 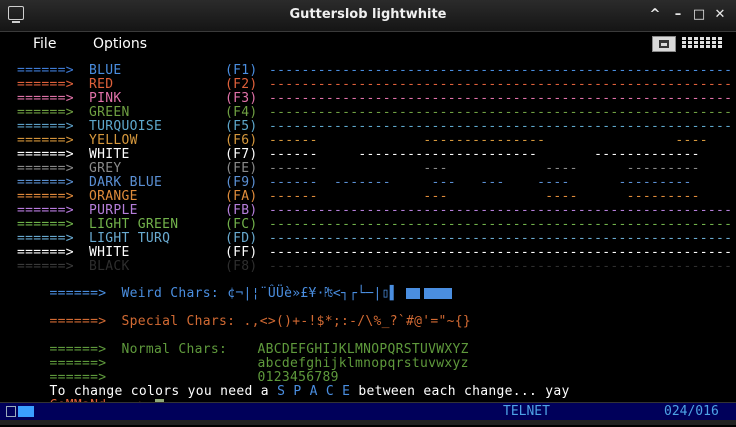 What do you see at coordinates (488, 140) in the screenshot?
I see `color-sample-line: ------ --------------- ----` at bounding box center [488, 140].